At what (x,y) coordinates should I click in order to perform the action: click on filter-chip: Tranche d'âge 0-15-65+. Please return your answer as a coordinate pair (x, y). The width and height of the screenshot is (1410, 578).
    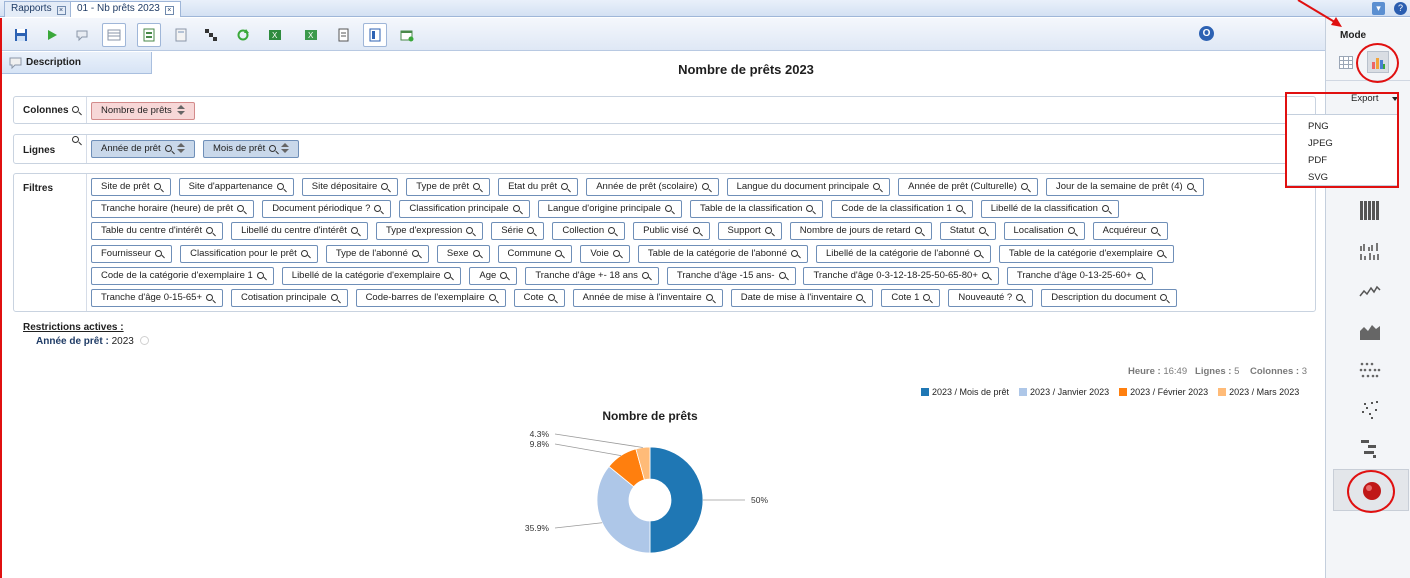
    Looking at the image, I should click on (157, 298).